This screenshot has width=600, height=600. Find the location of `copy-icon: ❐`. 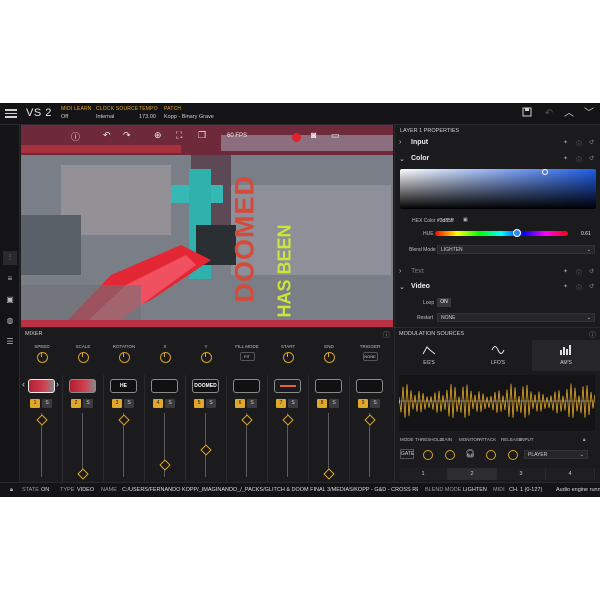

copy-icon: ❐ is located at coordinates (202, 135).